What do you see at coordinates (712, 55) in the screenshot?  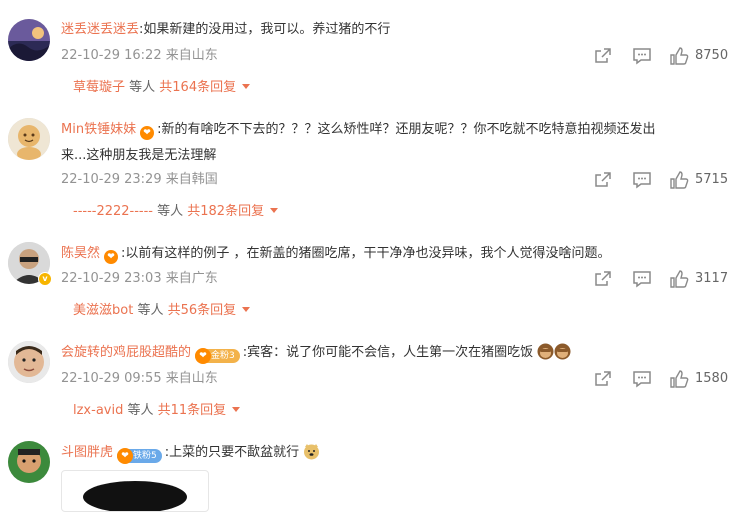 I see `like-count: 8750` at bounding box center [712, 55].